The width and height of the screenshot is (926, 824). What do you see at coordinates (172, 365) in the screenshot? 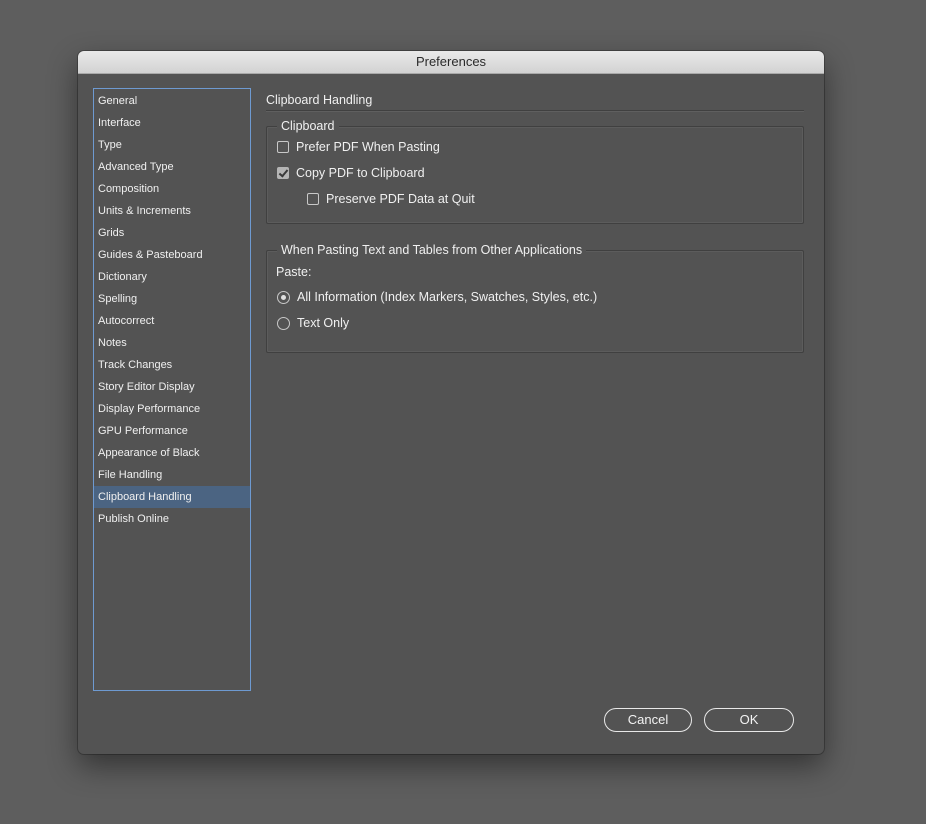
I see `sidebar-item-track-changes: Track Changes` at bounding box center [172, 365].